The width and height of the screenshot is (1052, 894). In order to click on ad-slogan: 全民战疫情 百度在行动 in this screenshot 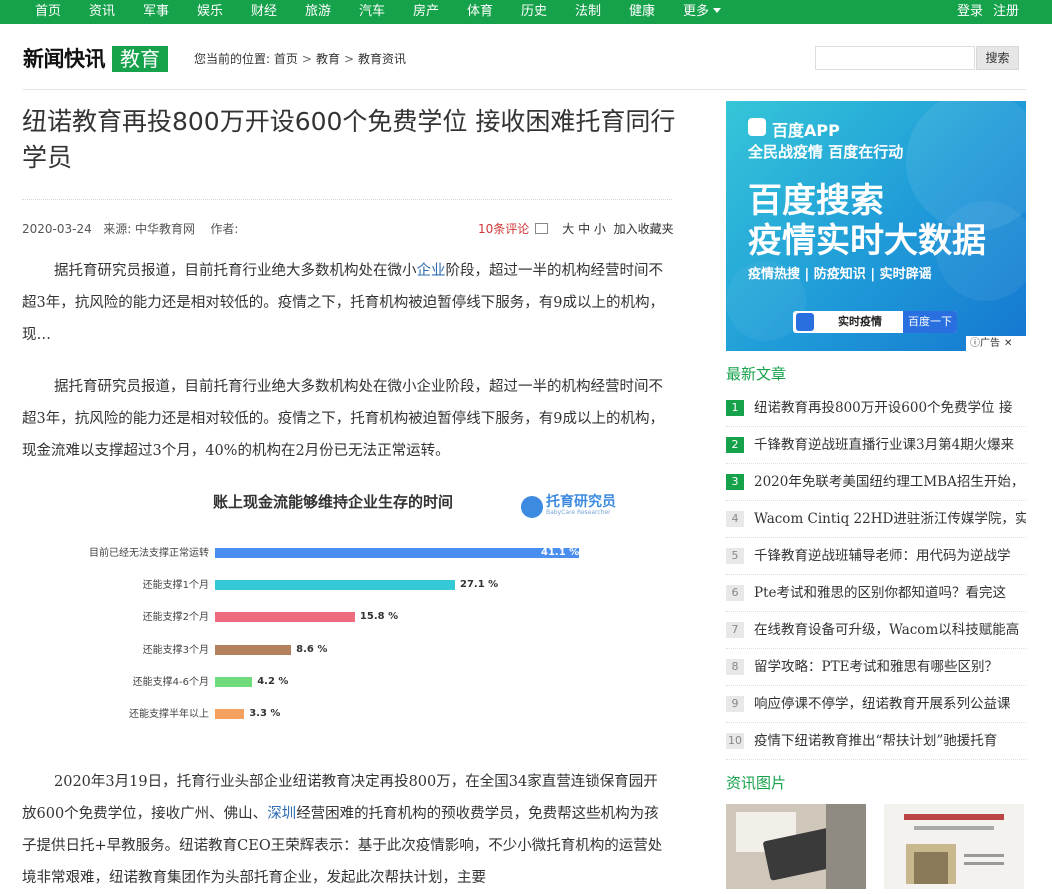, I will do `click(826, 152)`.